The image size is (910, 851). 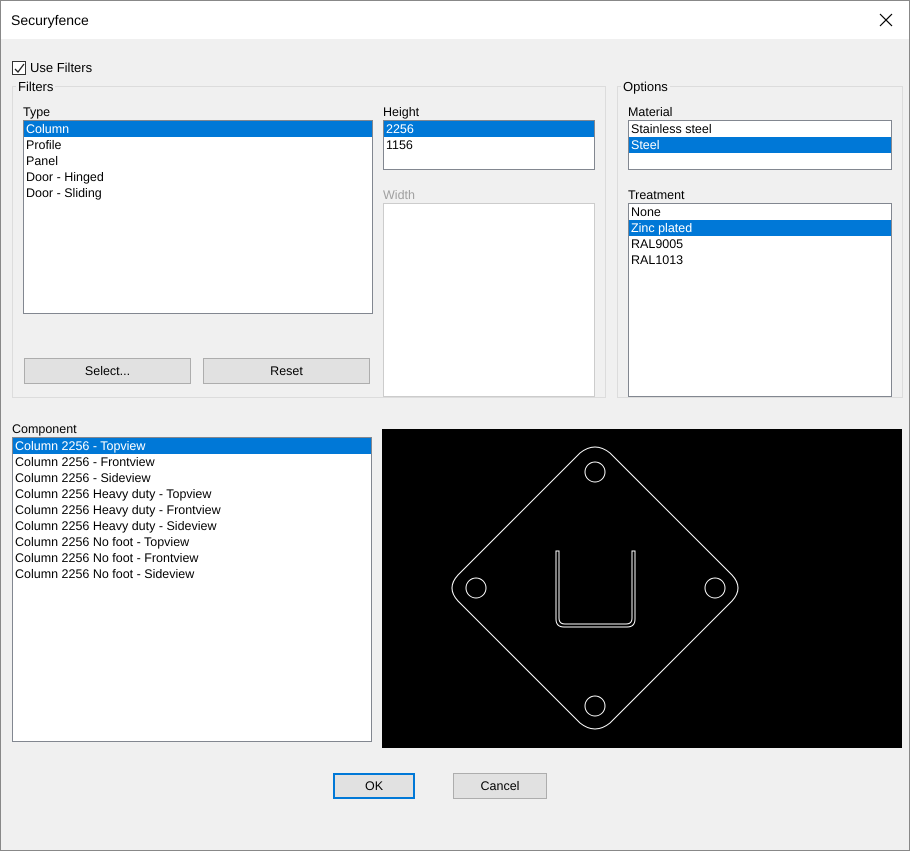 I want to click on dialog-button: Reset, so click(x=286, y=371).